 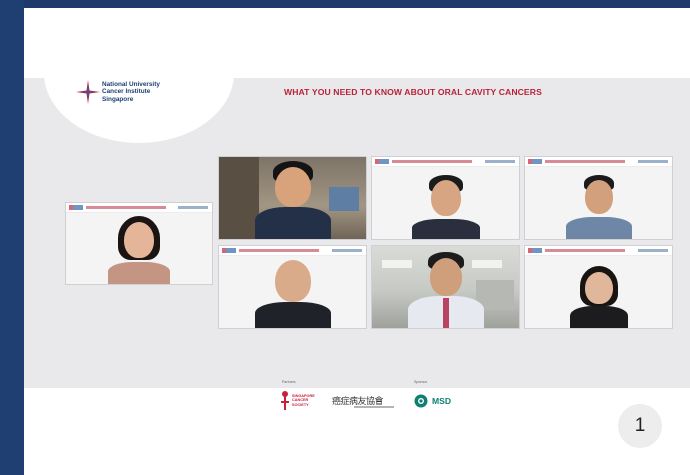 What do you see at coordinates (88, 92) in the screenshot?
I see `ncis-star-icon` at bounding box center [88, 92].